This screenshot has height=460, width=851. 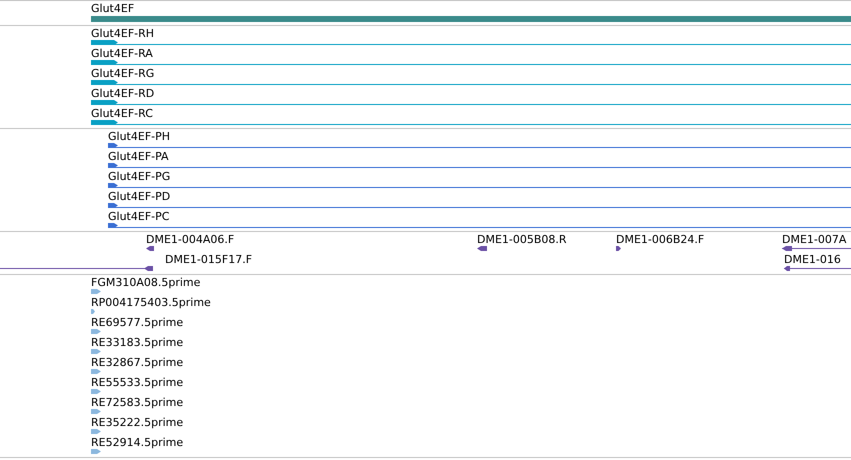 I want to click on feature-label: RE55533.5prime, so click(x=137, y=382).